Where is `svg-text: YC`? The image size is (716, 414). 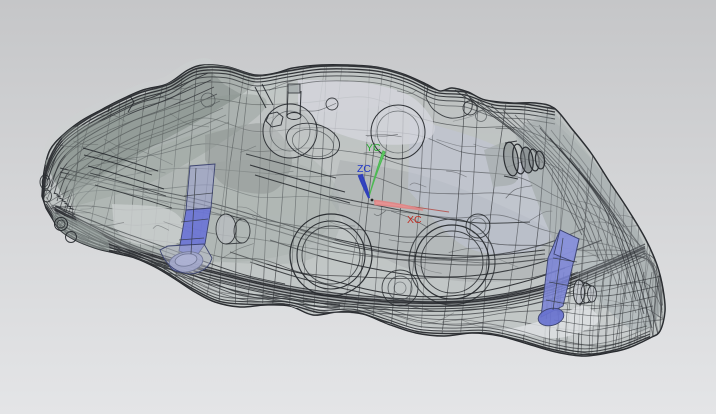 svg-text: YC is located at coordinates (373, 148).